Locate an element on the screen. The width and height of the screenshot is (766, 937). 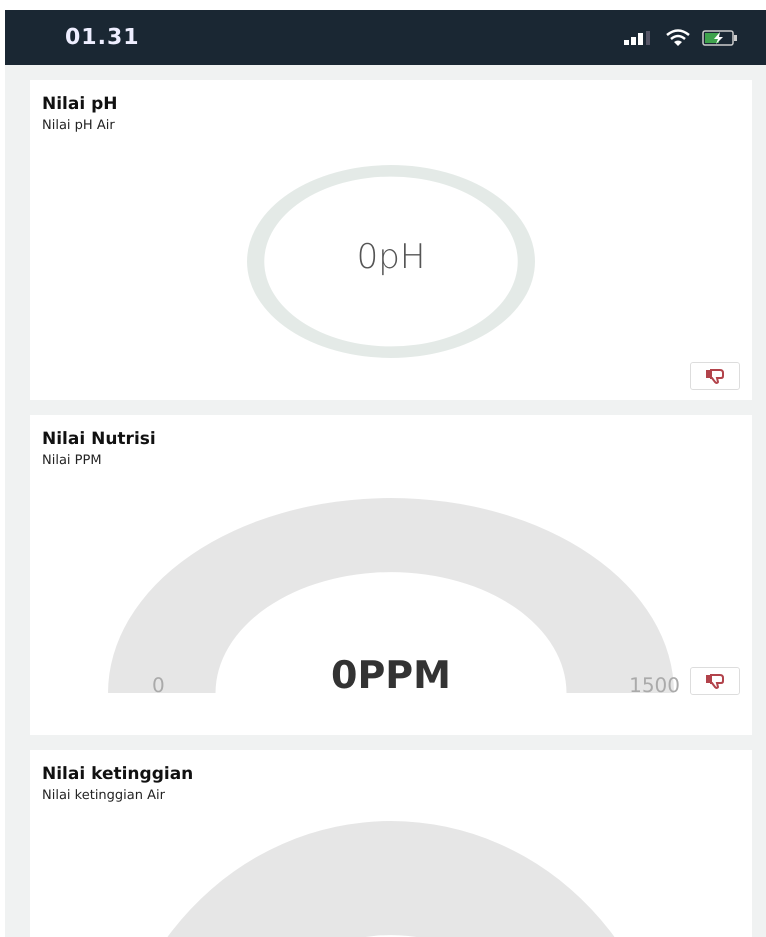
gauge-value: 0pH is located at coordinates (391, 257).